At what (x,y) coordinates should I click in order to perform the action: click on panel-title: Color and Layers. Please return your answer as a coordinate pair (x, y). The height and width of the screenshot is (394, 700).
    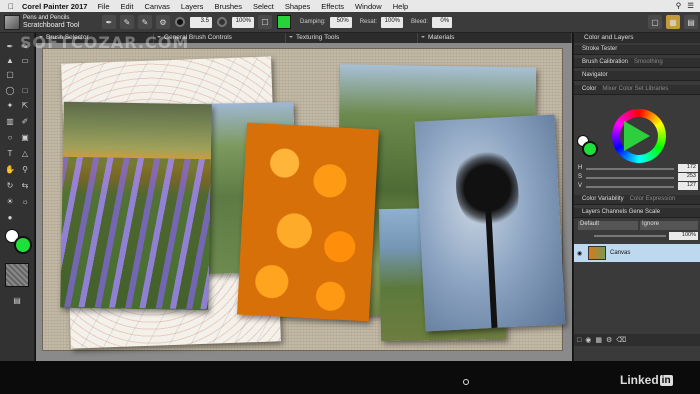
    Looking at the image, I should click on (637, 38).